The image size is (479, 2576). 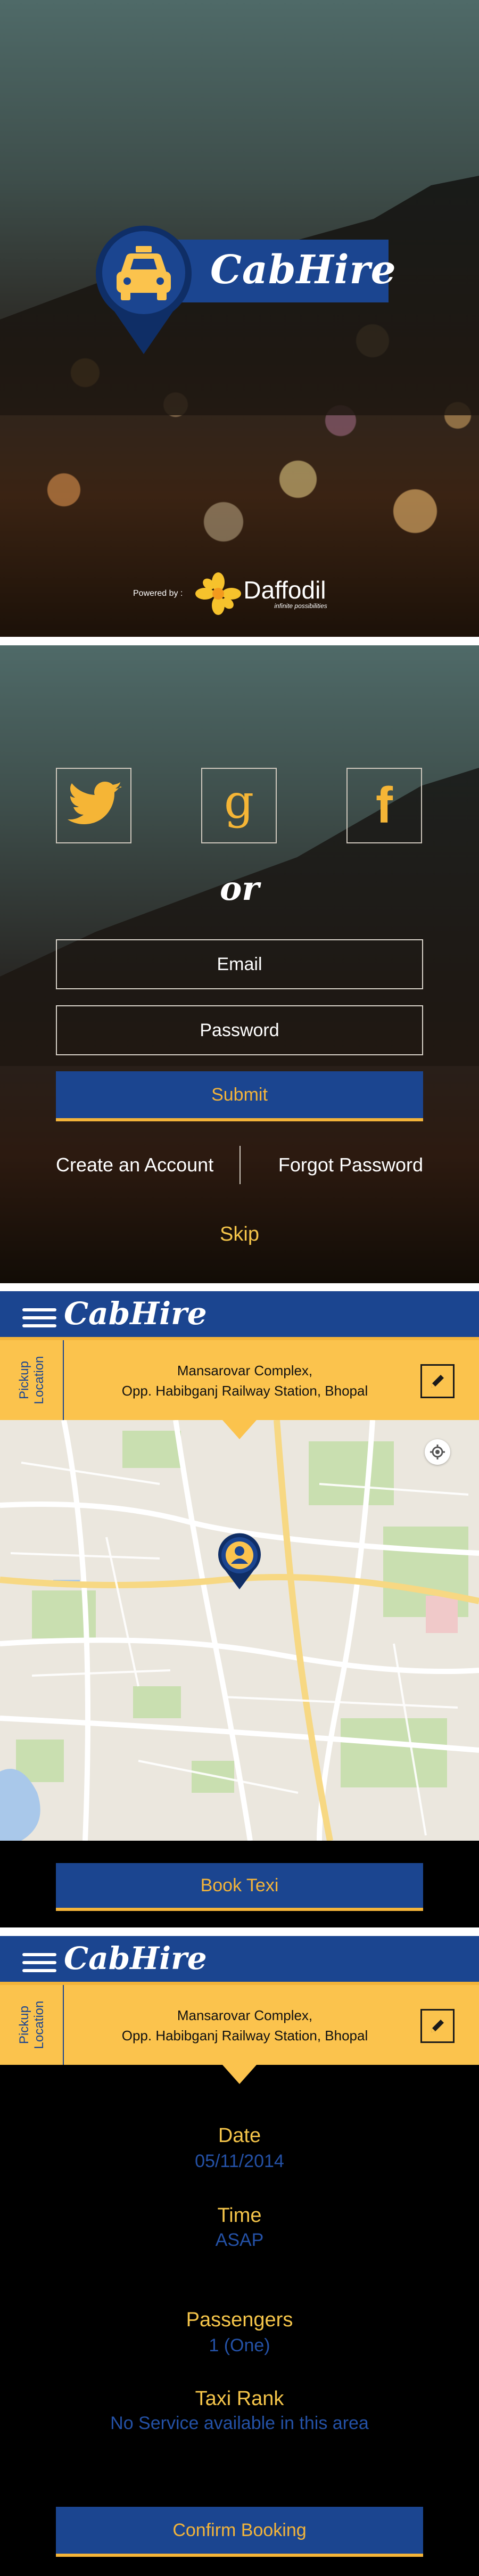 What do you see at coordinates (240, 2240) in the screenshot?
I see `time-value: ASAP` at bounding box center [240, 2240].